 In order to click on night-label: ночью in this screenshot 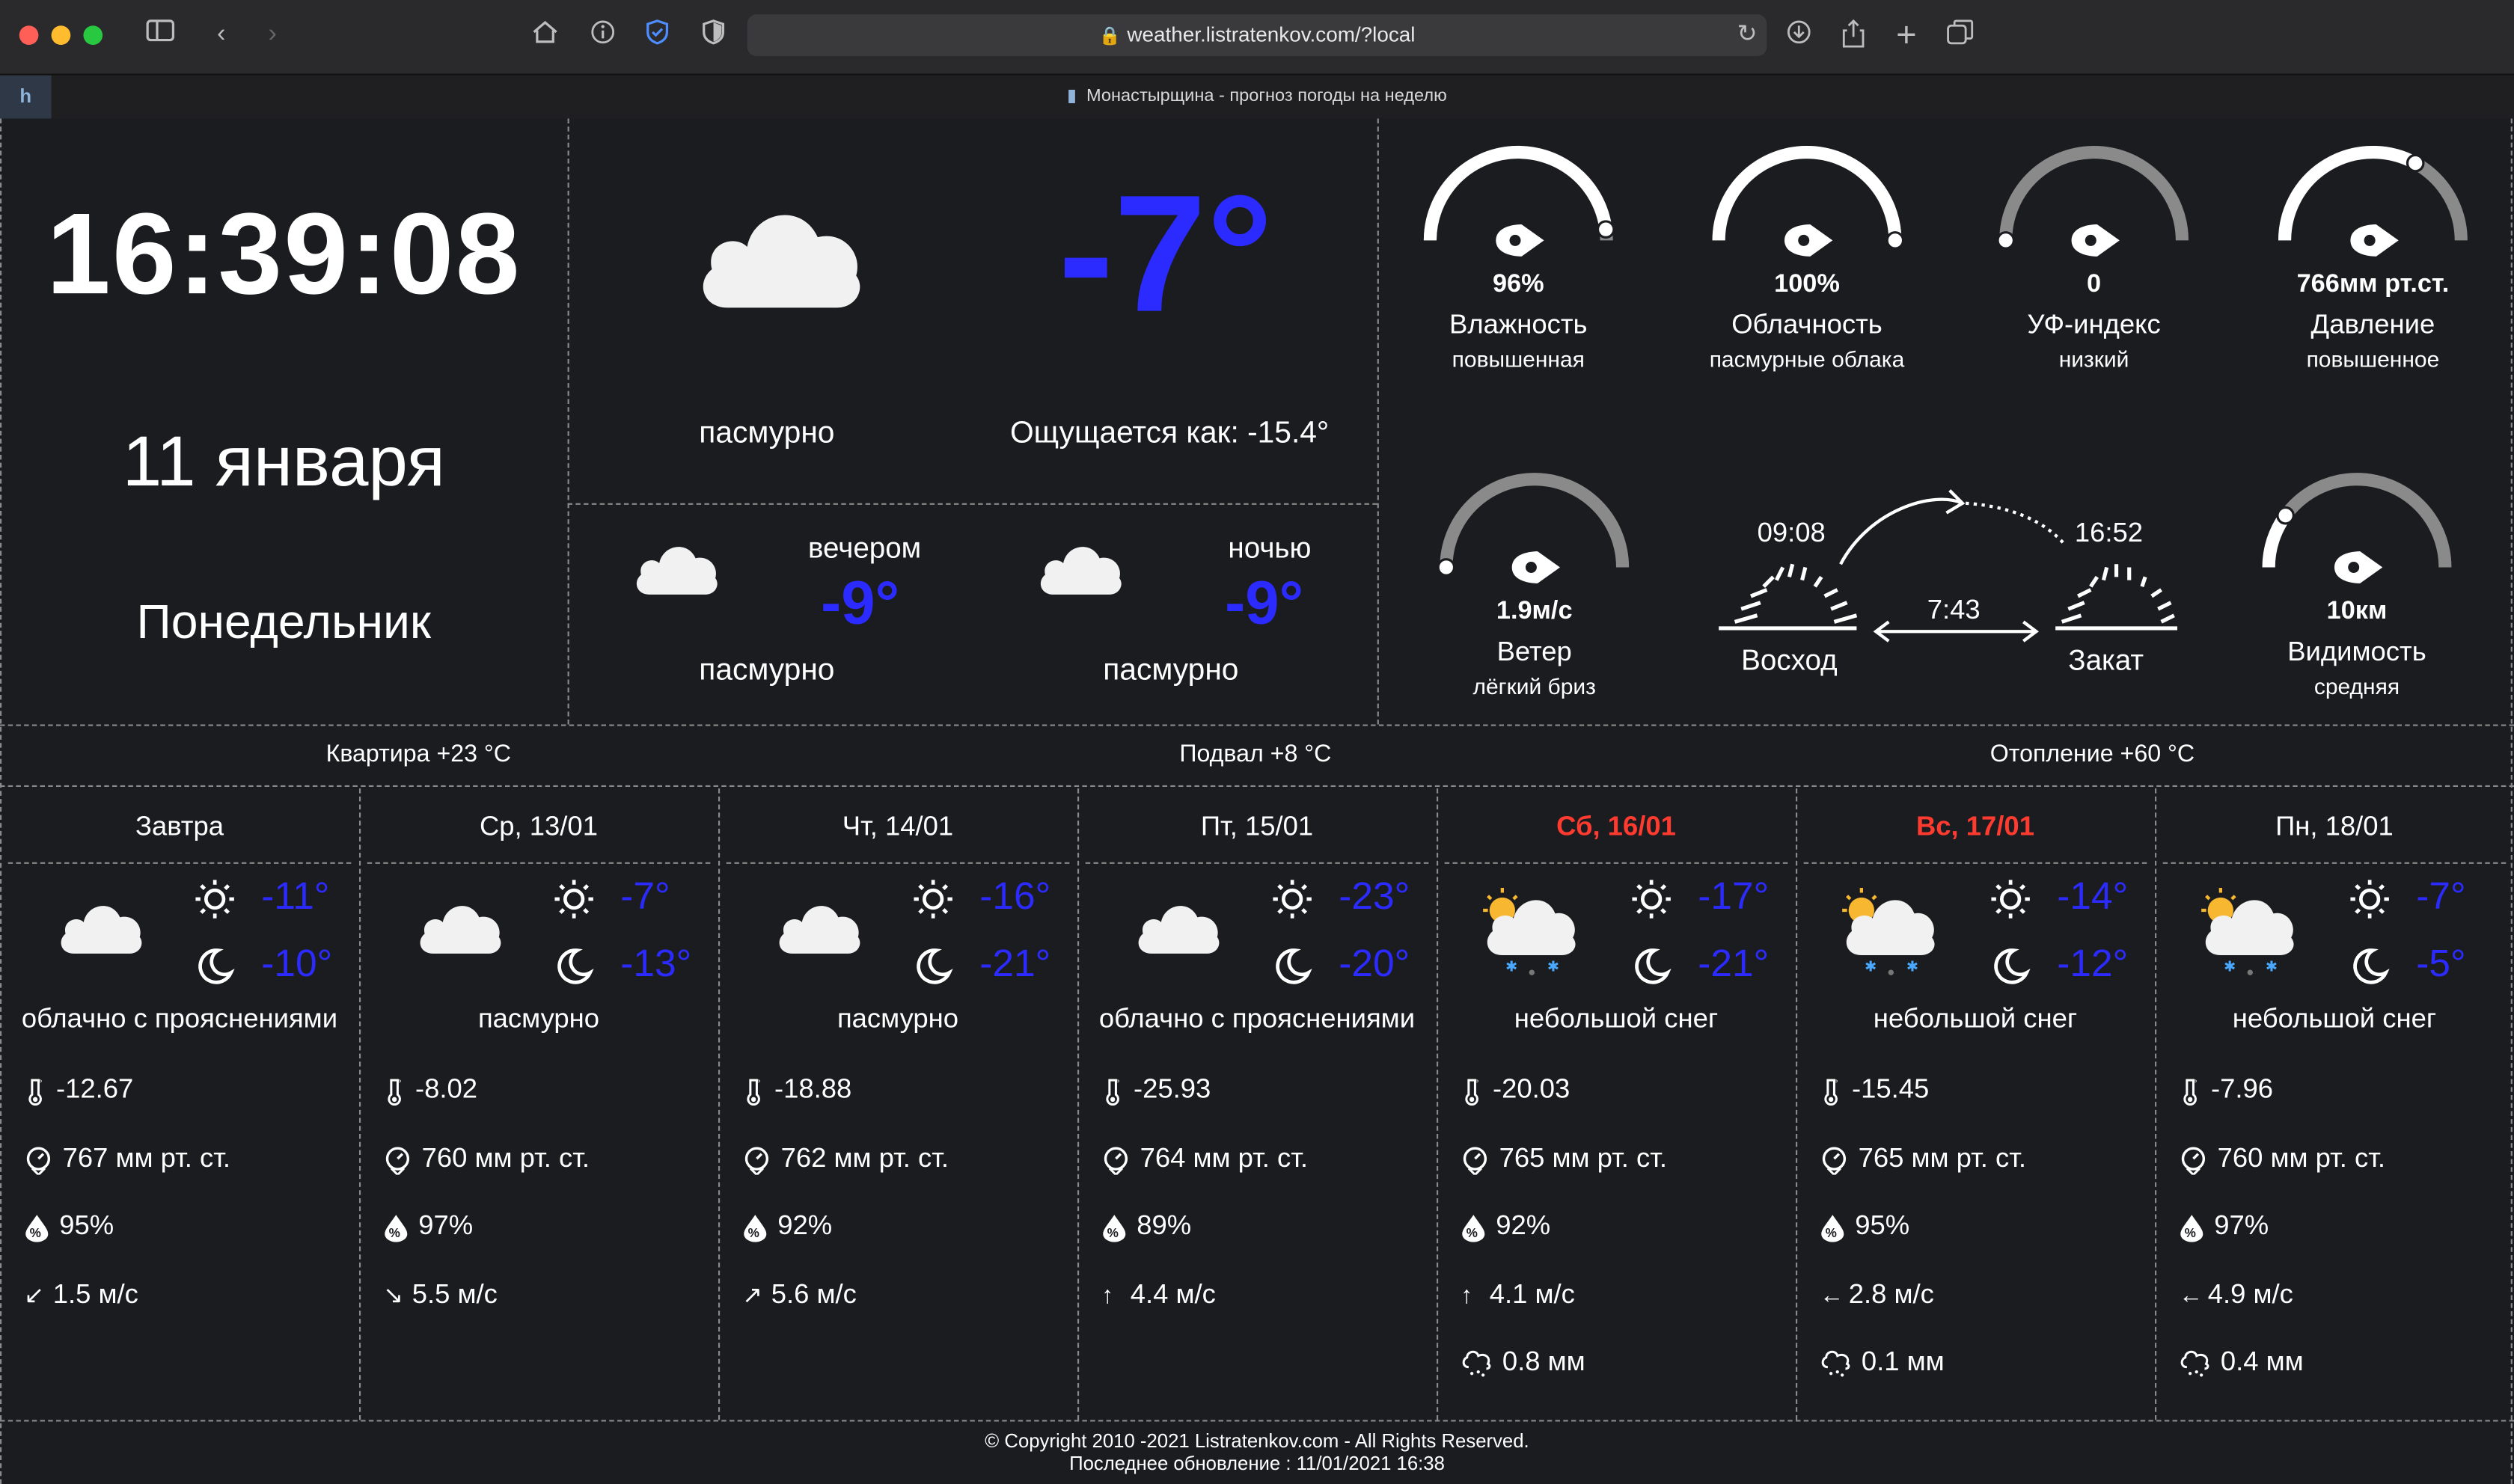, I will do `click(1270, 548)`.